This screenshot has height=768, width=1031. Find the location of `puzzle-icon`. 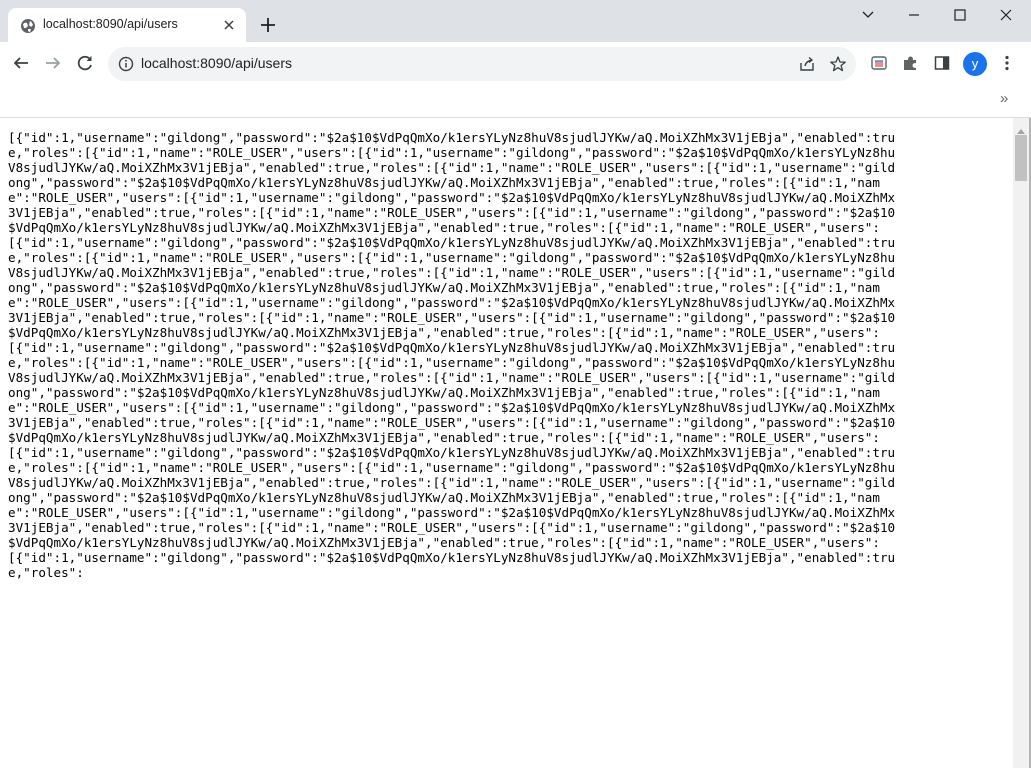

puzzle-icon is located at coordinates (910, 63).